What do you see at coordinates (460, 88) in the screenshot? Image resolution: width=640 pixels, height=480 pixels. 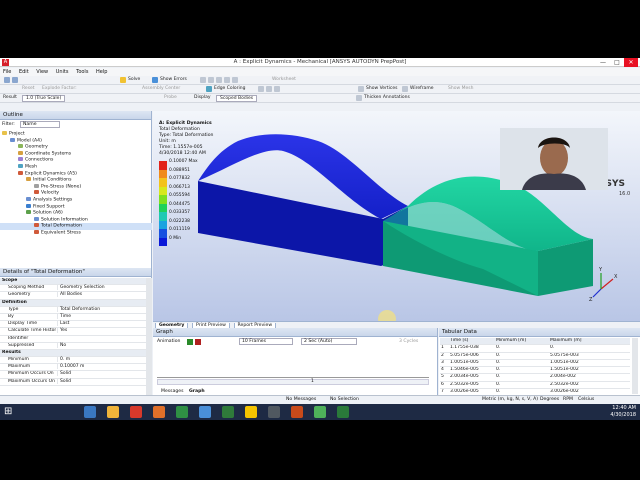 I see `show-mesh-button: Show Mesh` at bounding box center [460, 88].